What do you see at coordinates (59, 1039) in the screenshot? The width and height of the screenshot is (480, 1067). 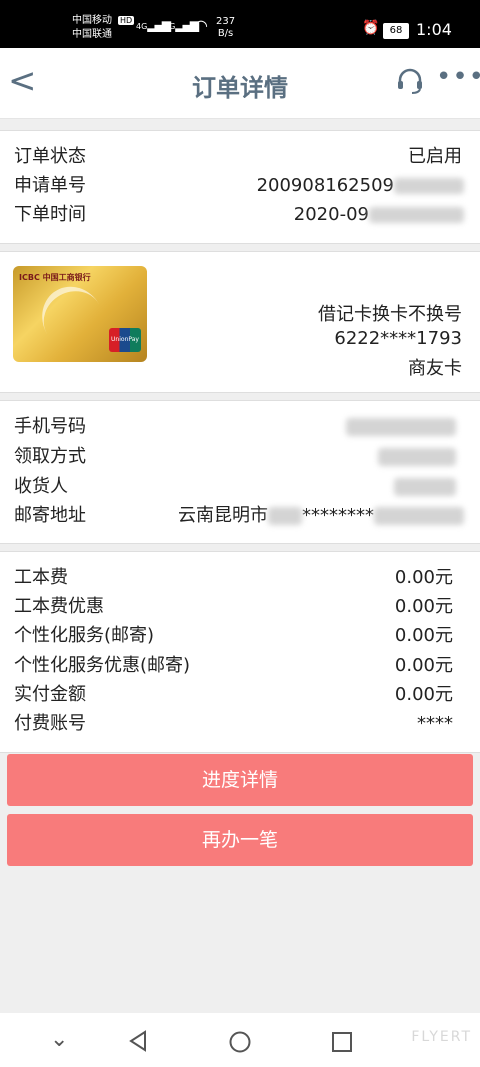 I see `chevron-down-icon: ⌄` at bounding box center [59, 1039].